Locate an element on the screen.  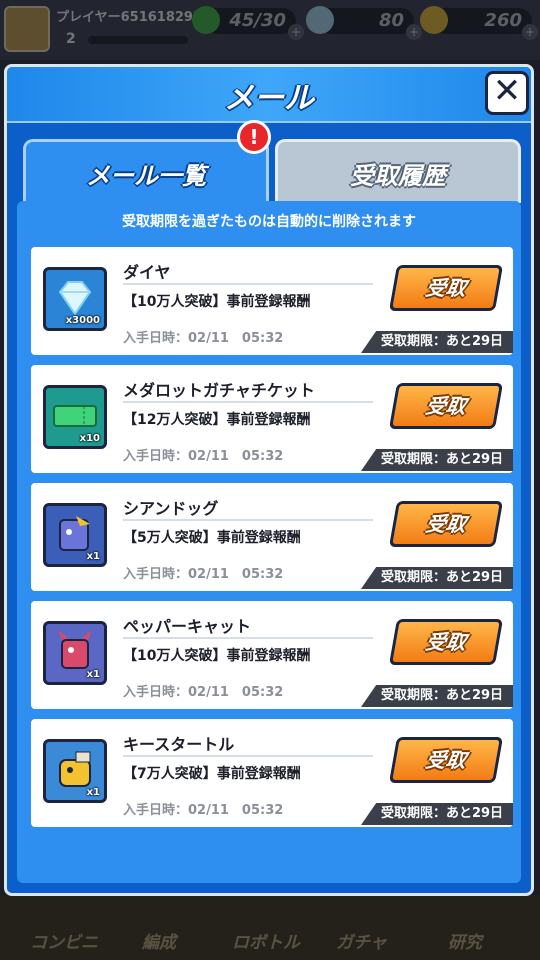
close-icon: ✕ is located at coordinates (507, 91).